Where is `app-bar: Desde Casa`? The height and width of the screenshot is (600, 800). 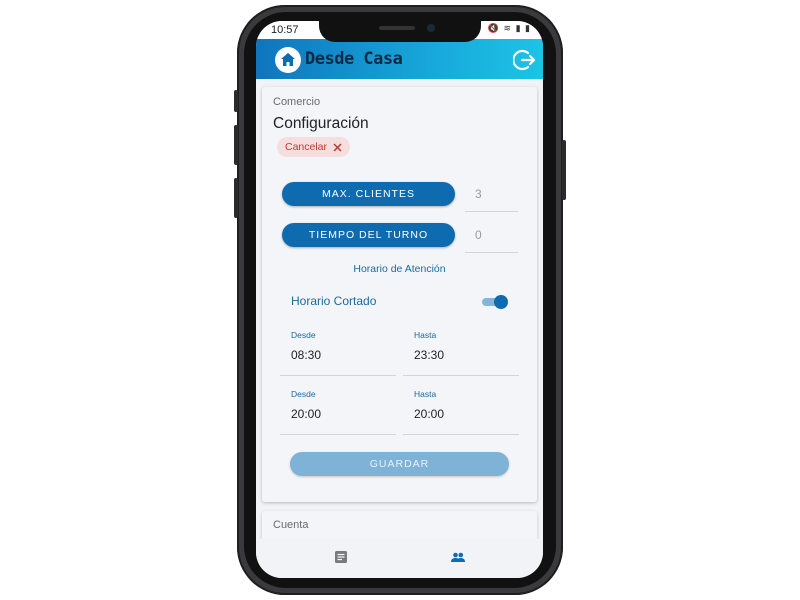 app-bar: Desde Casa is located at coordinates (399, 59).